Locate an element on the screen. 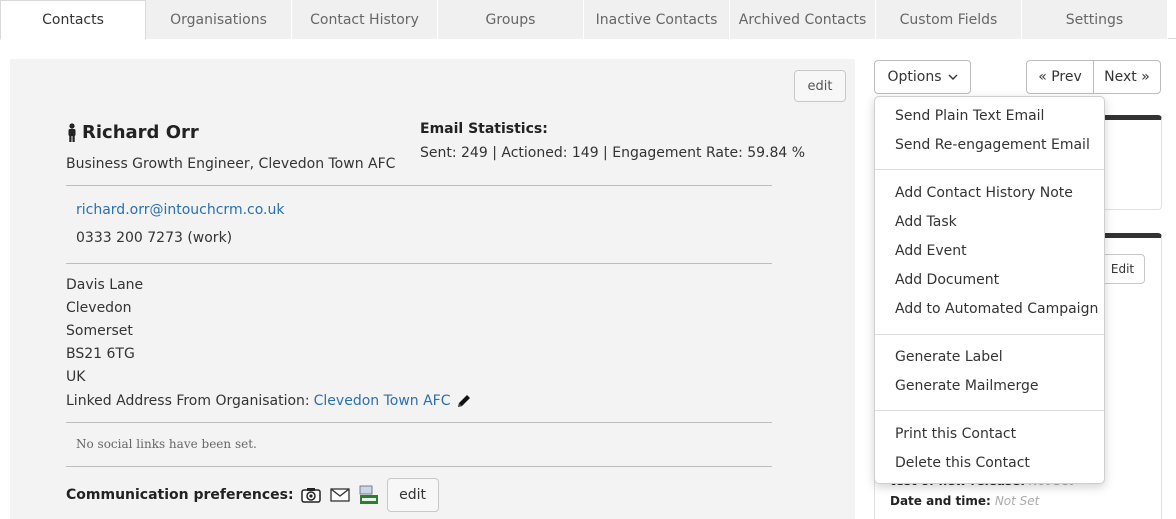 Image resolution: width=1176 pixels, height=519 pixels. tab-archived-contacts: Archived Contacts is located at coordinates (803, 19).